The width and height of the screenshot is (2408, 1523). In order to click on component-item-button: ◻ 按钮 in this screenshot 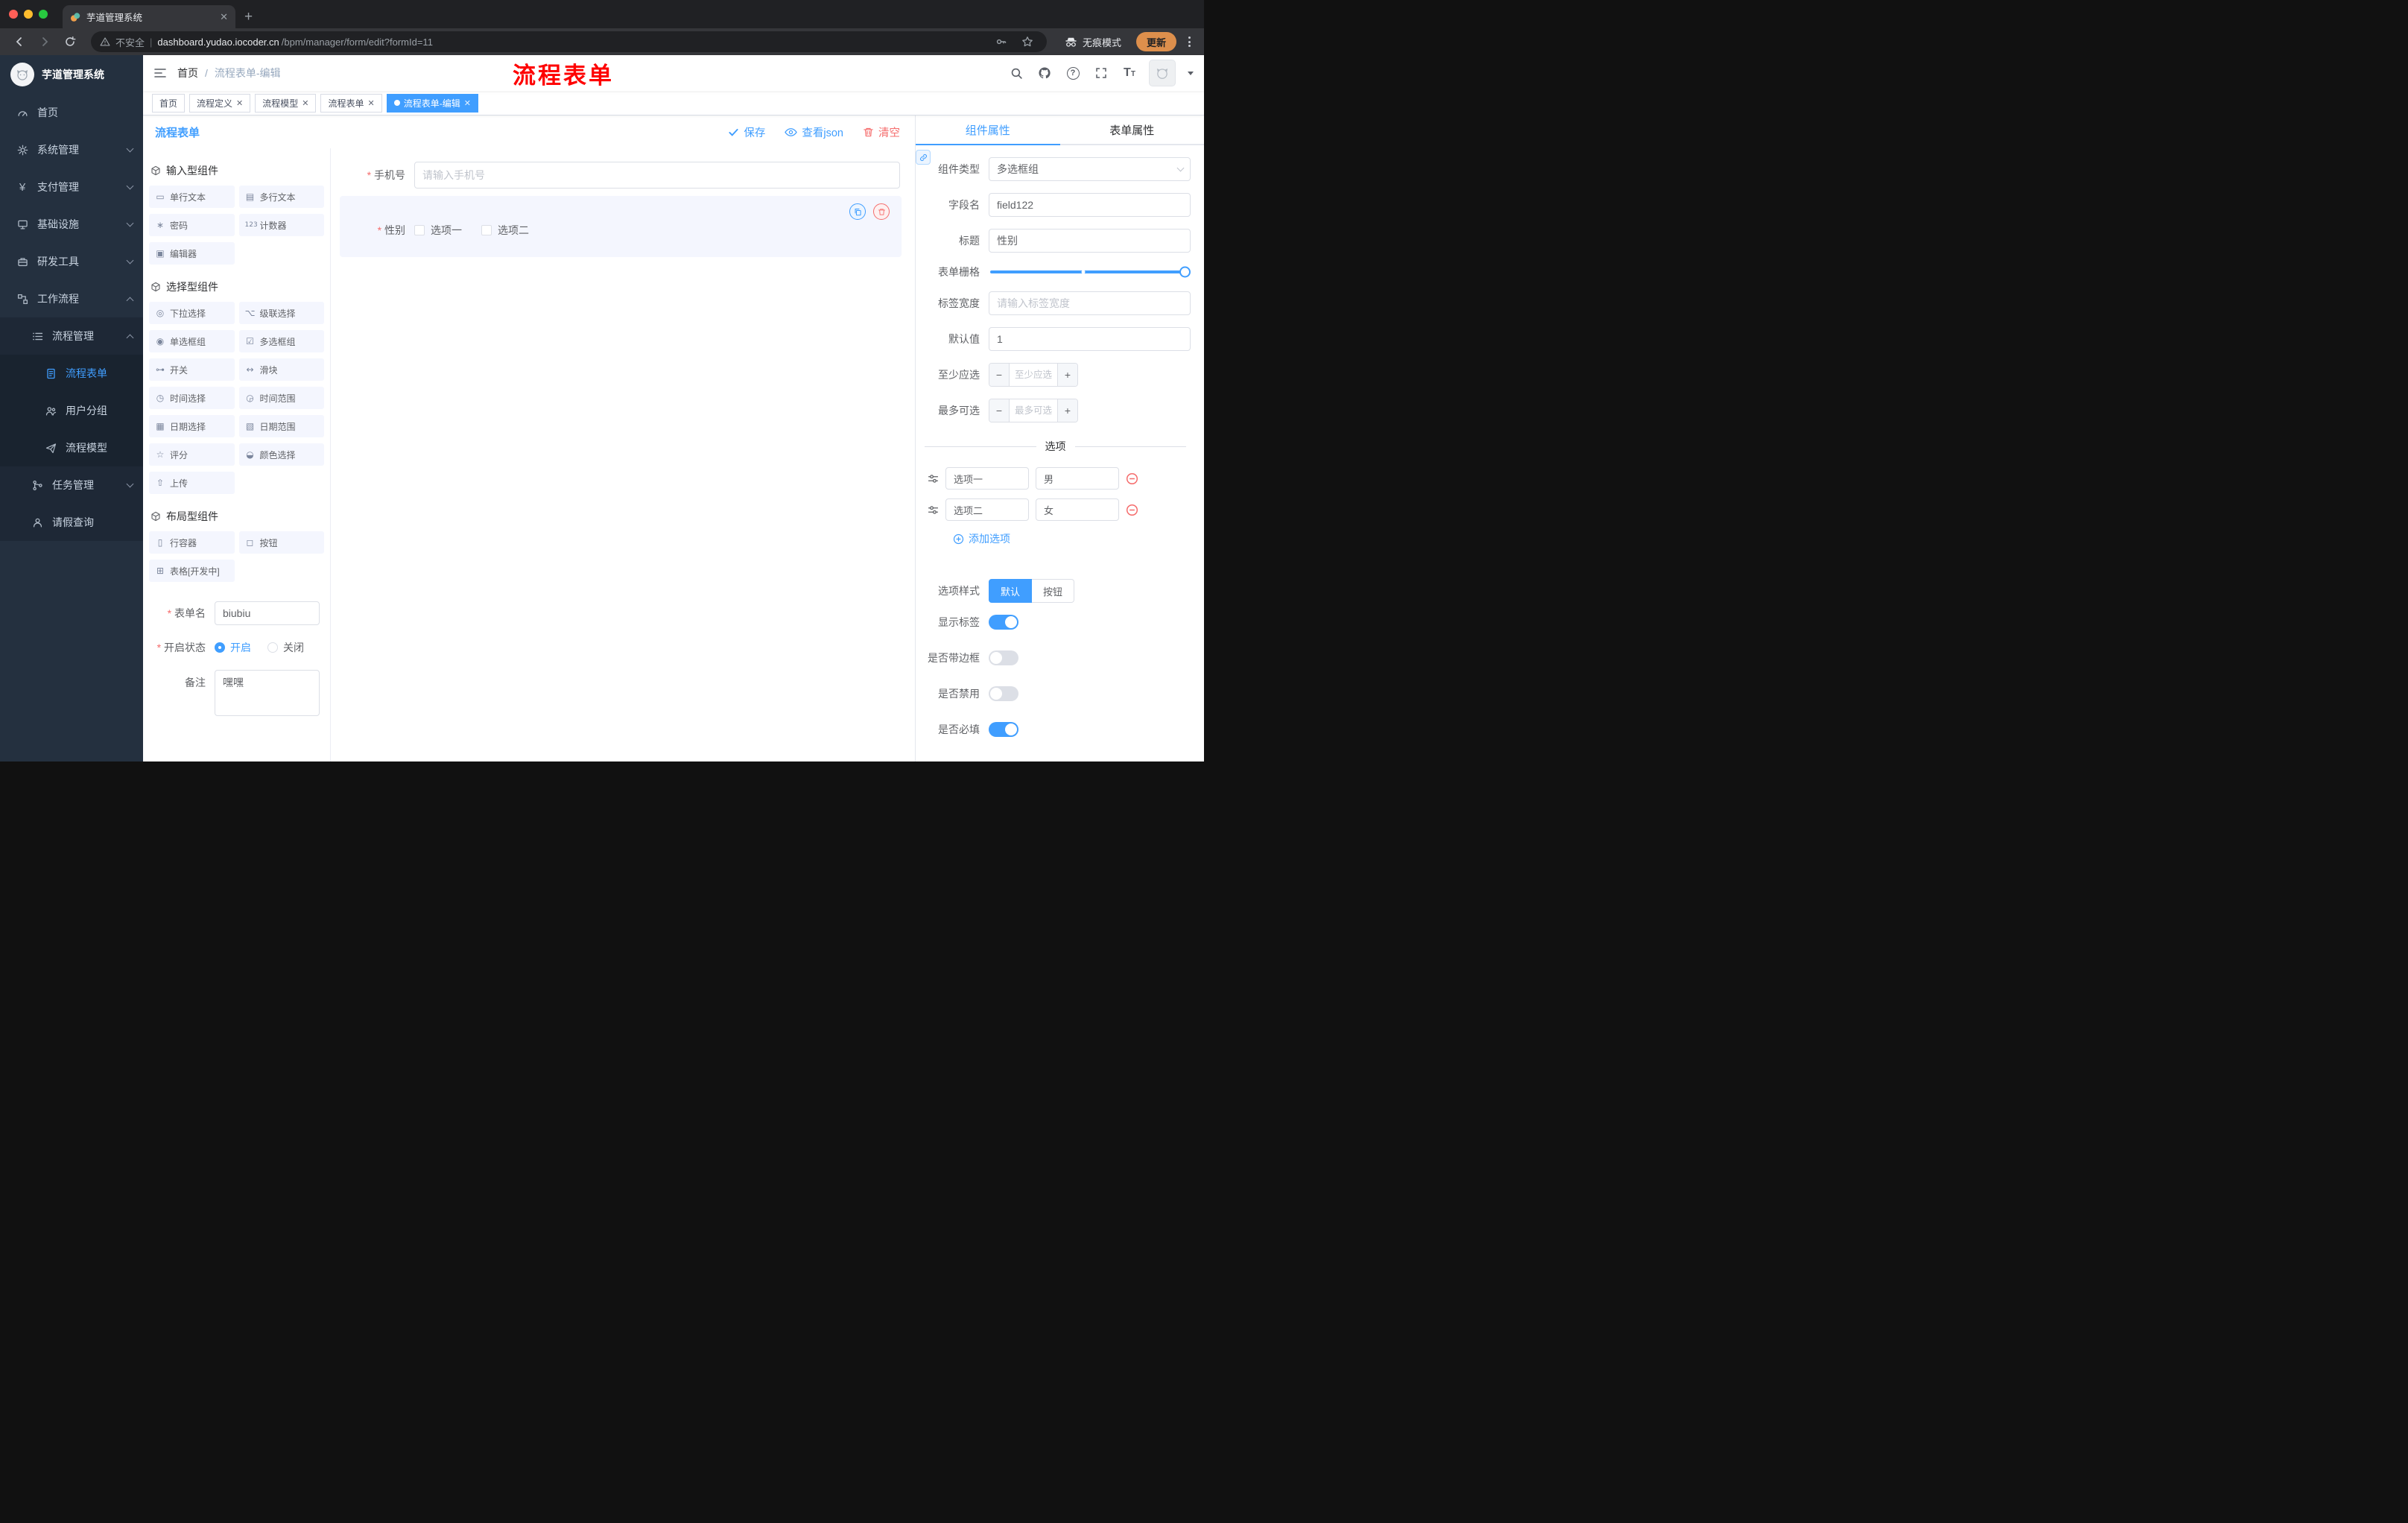, I will do `click(281, 542)`.